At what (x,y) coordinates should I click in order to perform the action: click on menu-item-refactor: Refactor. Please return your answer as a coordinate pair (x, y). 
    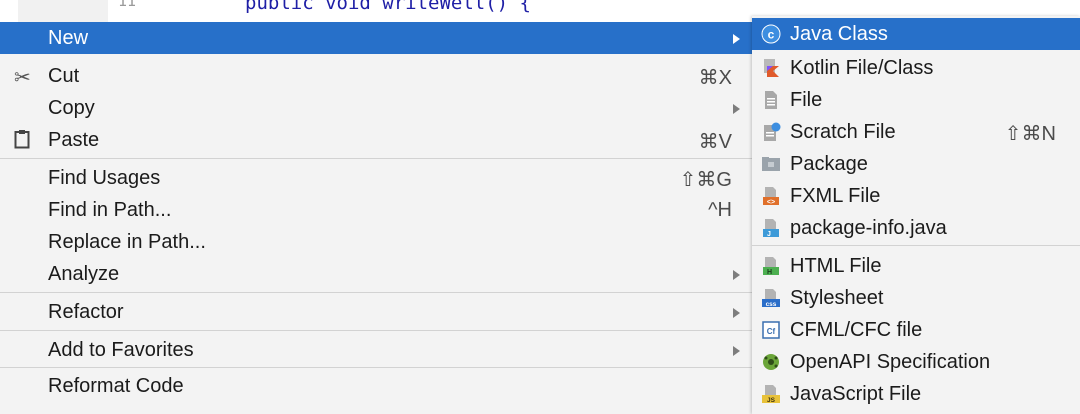
    Looking at the image, I should click on (376, 312).